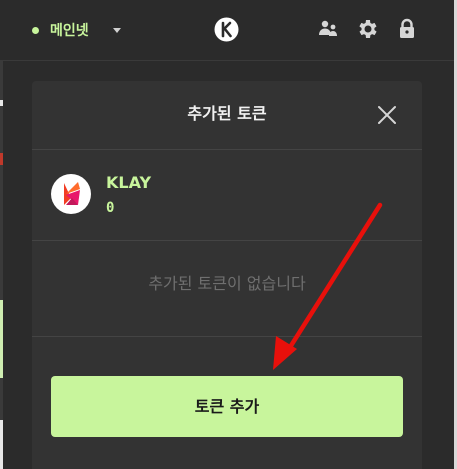 The image size is (457, 469). Describe the element at coordinates (69, 31) in the screenshot. I see `network-label: 메인넷` at that location.